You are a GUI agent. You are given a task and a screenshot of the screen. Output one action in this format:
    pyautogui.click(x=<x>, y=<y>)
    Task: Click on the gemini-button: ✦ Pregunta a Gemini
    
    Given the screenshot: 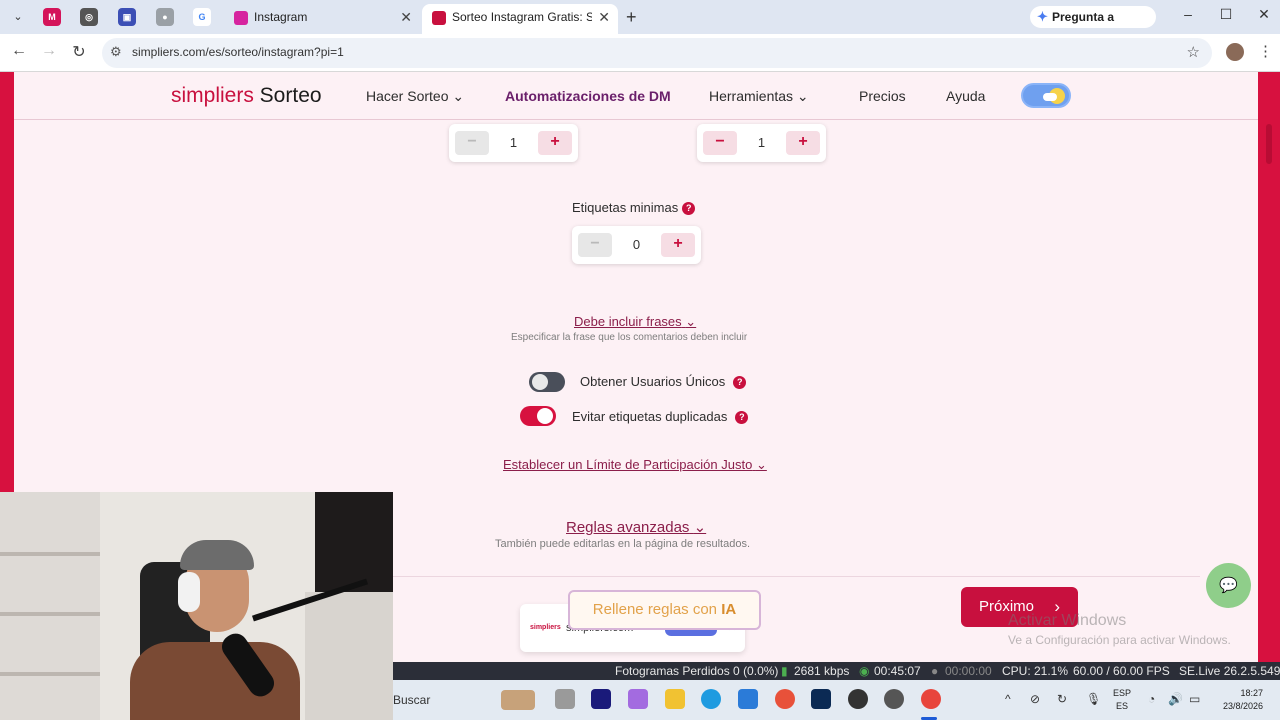 What is the action you would take?
    pyautogui.click(x=1093, y=26)
    